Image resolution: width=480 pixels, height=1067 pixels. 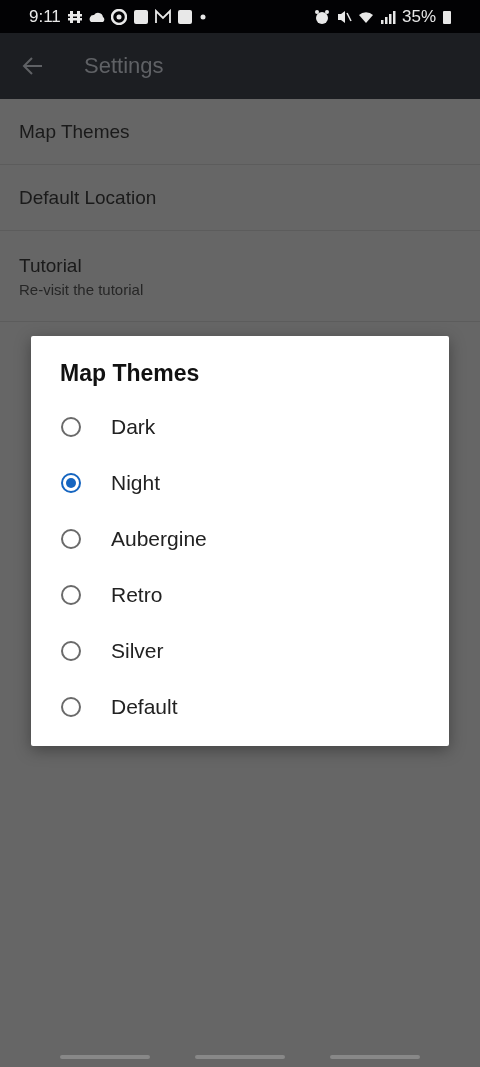 What do you see at coordinates (137, 651) in the screenshot?
I see `option-label: Silver` at bounding box center [137, 651].